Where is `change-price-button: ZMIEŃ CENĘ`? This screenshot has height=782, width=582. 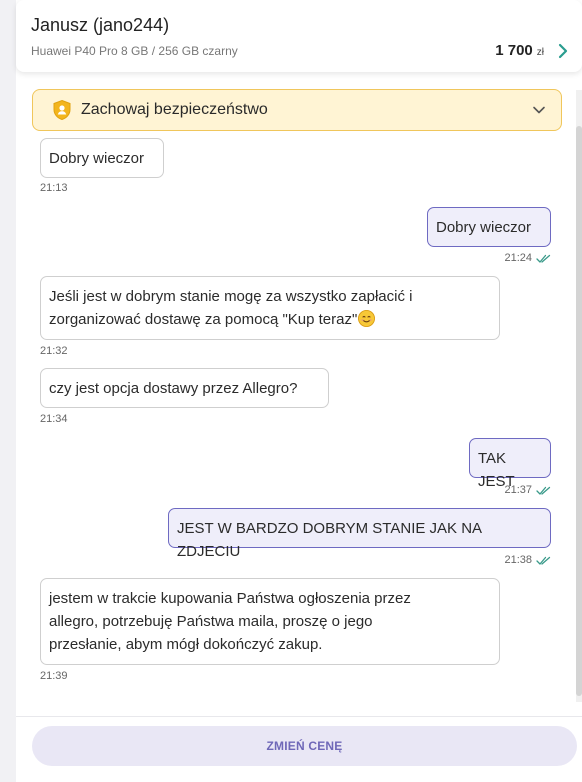 change-price-button: ZMIEŃ CENĘ is located at coordinates (304, 746).